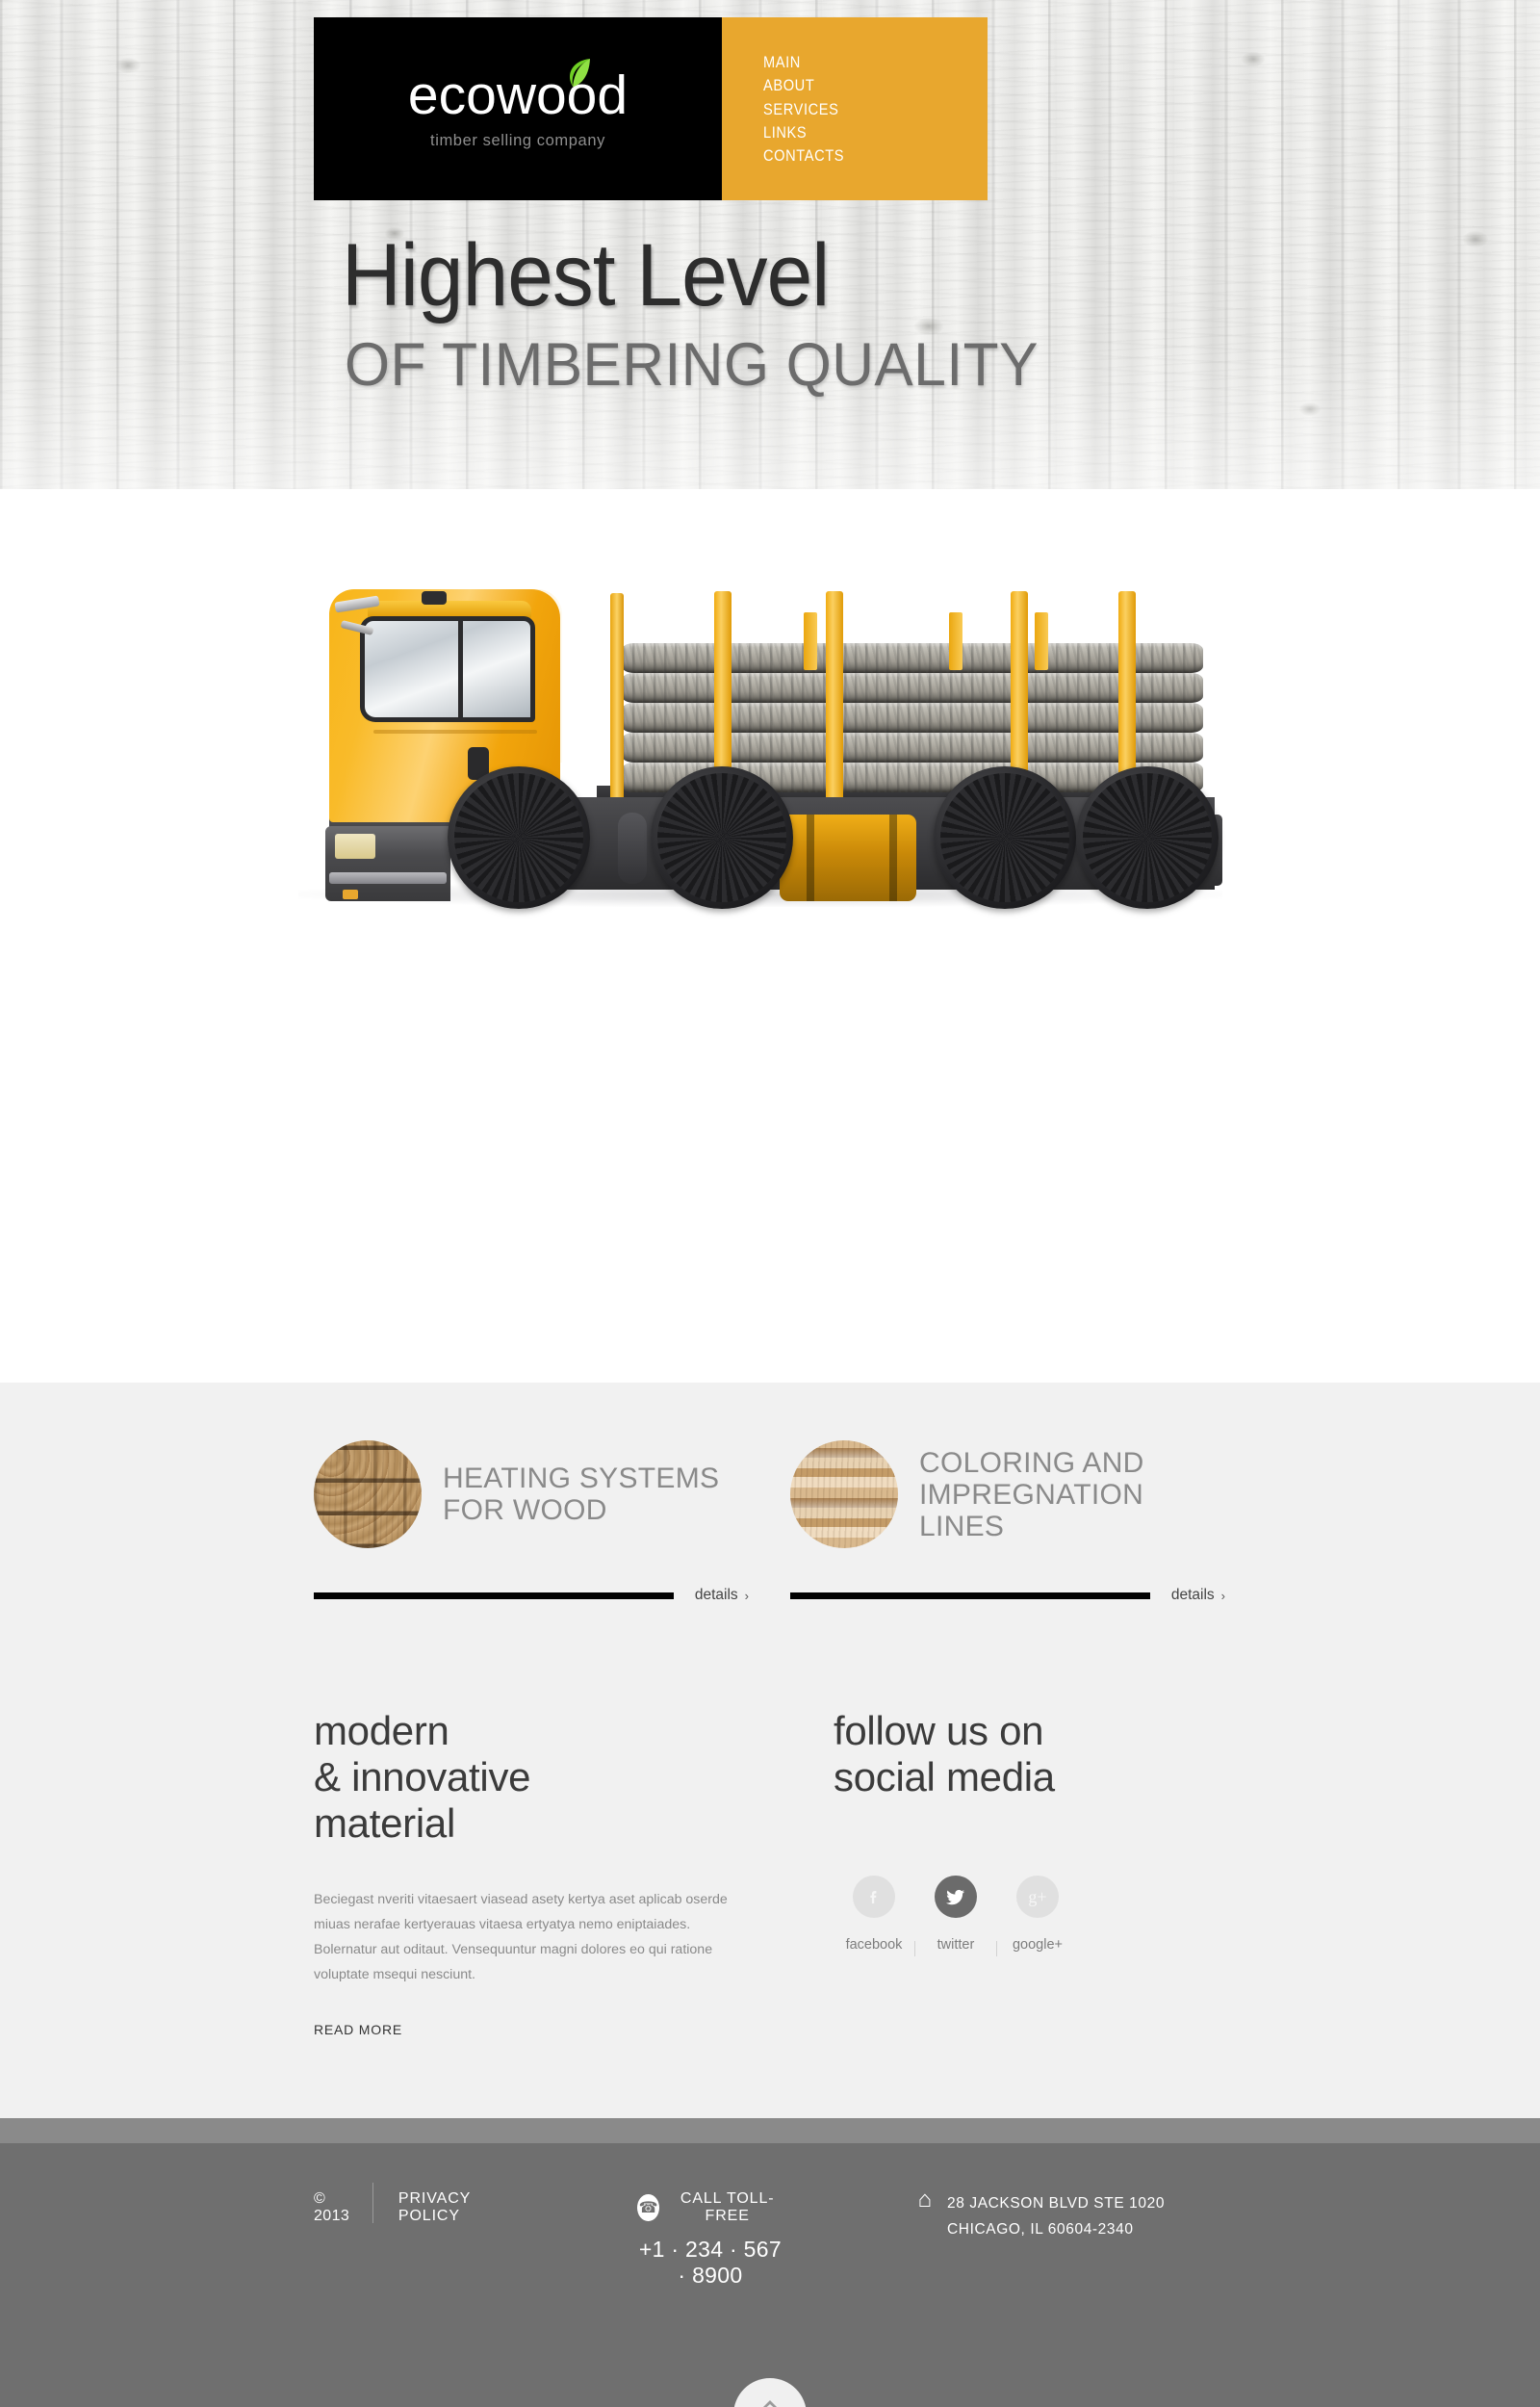  I want to click on nav-item-services: SERVICES, so click(859, 109).